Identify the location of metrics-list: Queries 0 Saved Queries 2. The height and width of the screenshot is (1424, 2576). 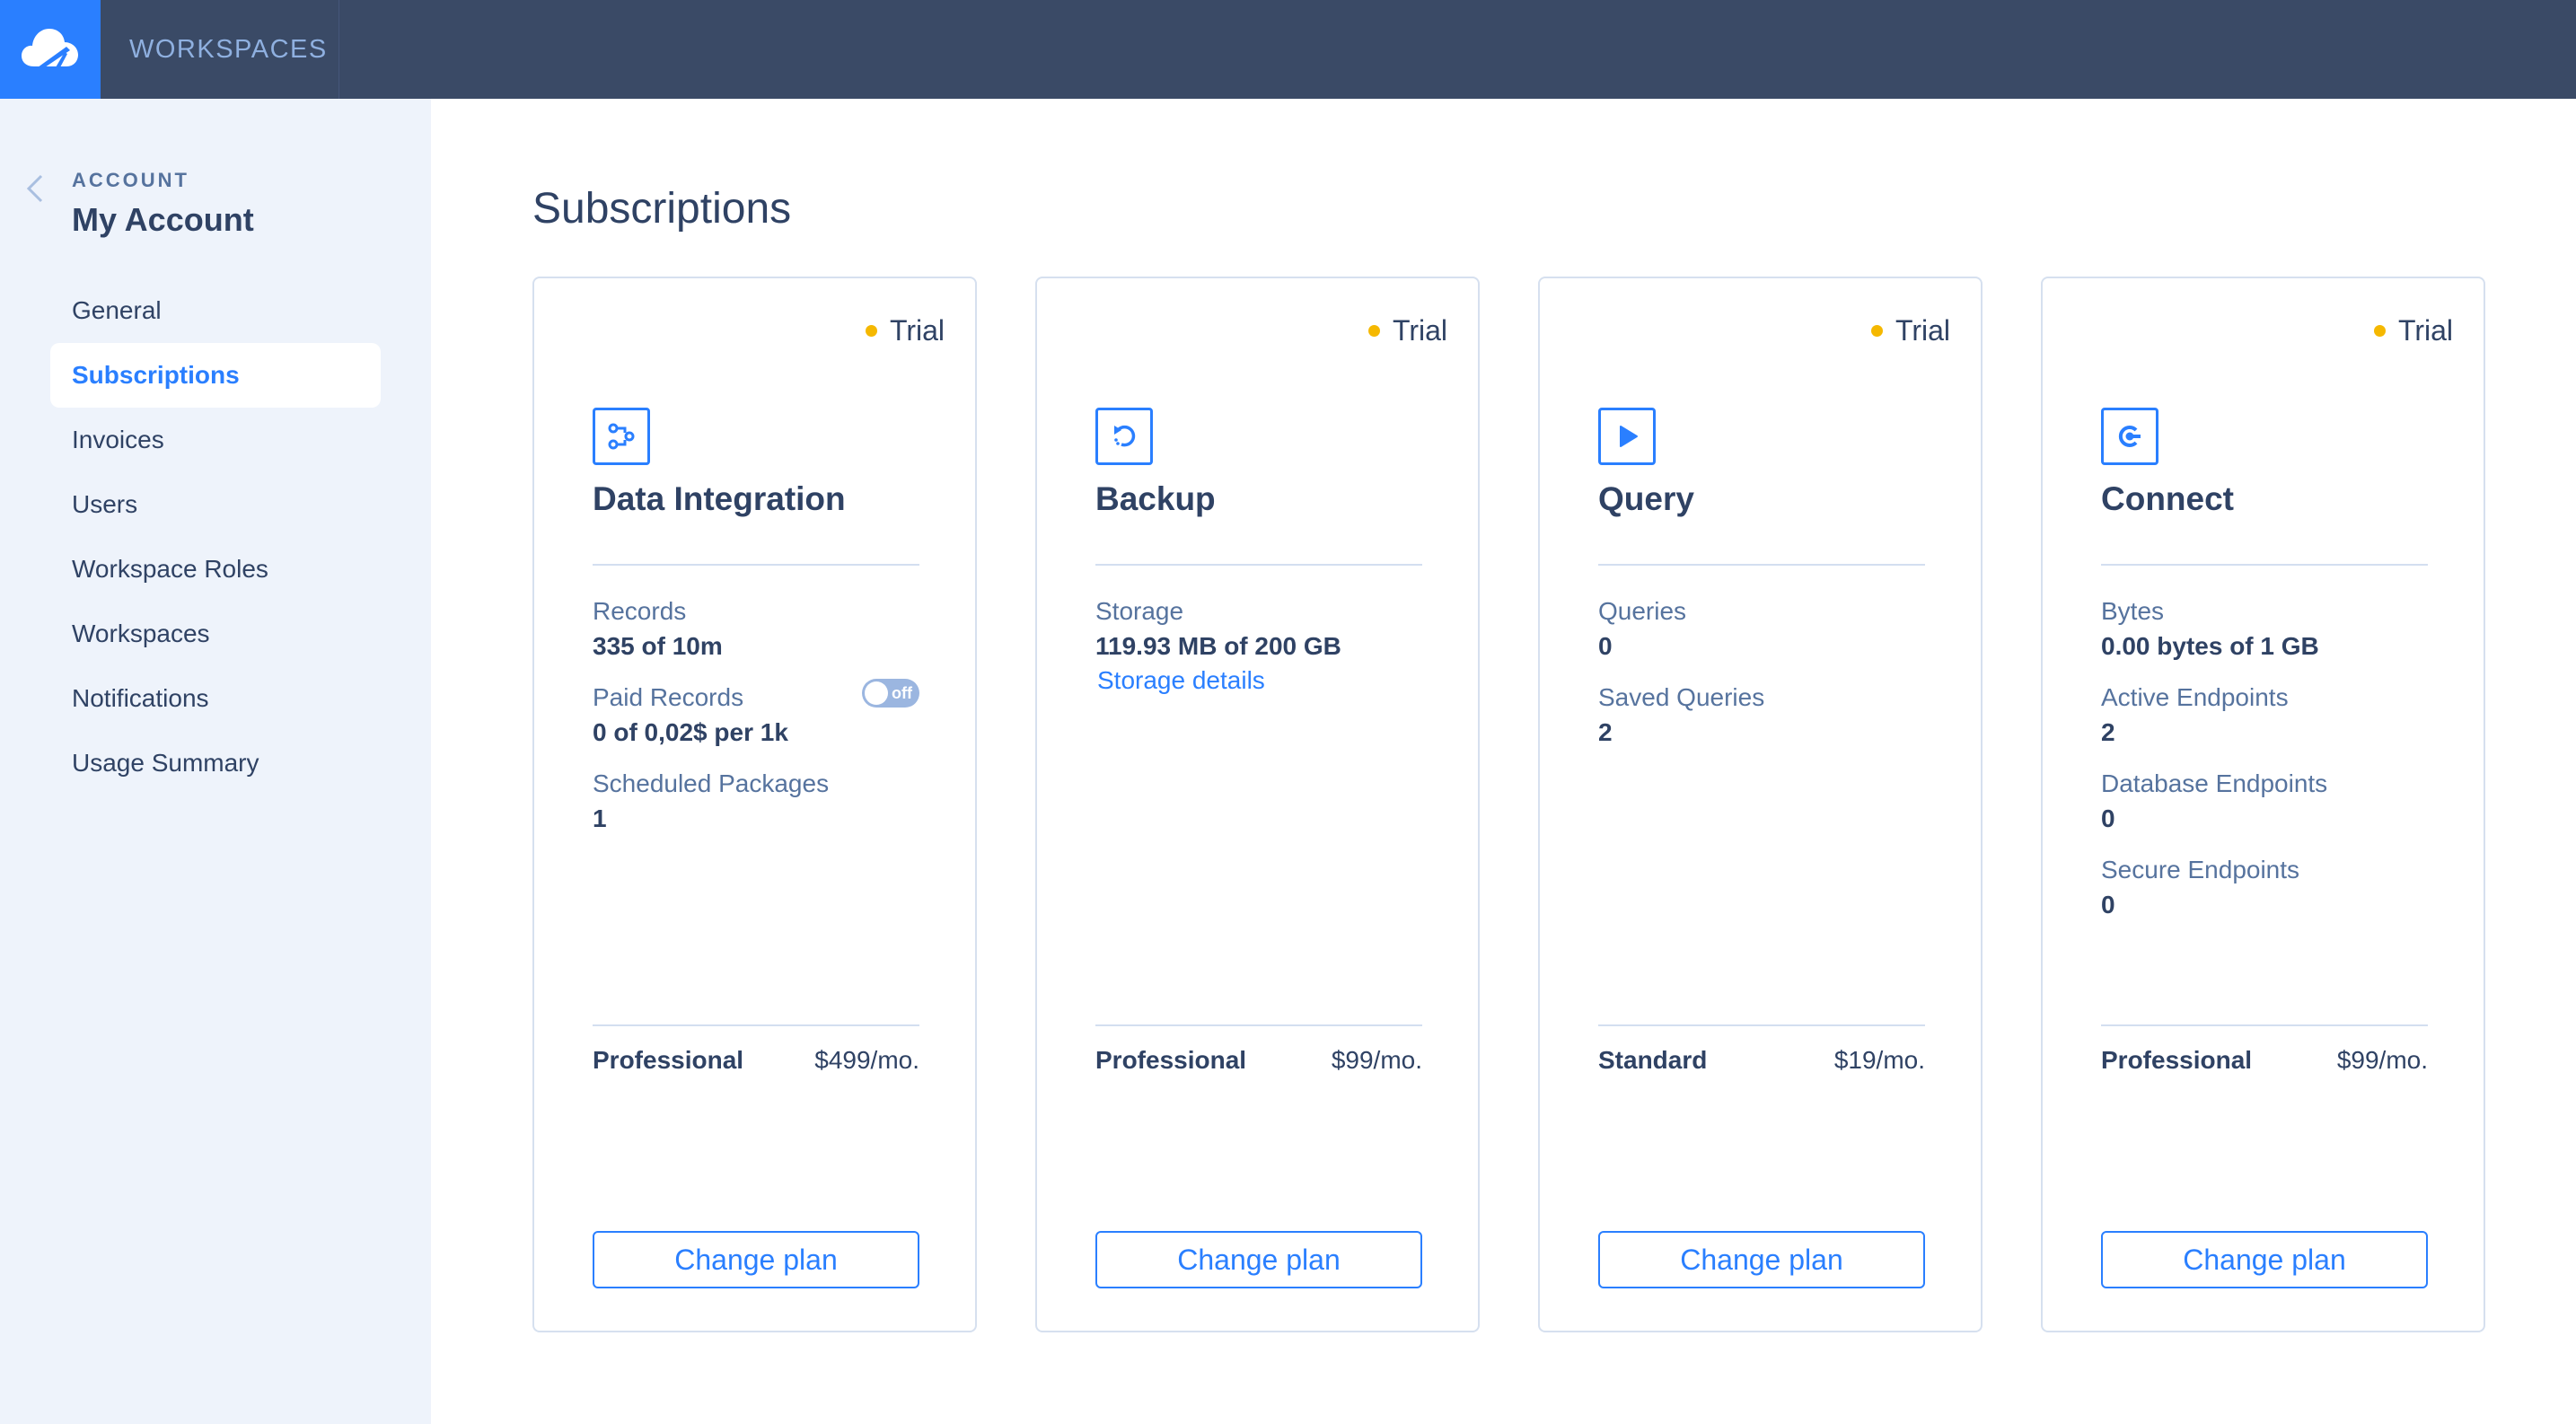
(1761, 680).